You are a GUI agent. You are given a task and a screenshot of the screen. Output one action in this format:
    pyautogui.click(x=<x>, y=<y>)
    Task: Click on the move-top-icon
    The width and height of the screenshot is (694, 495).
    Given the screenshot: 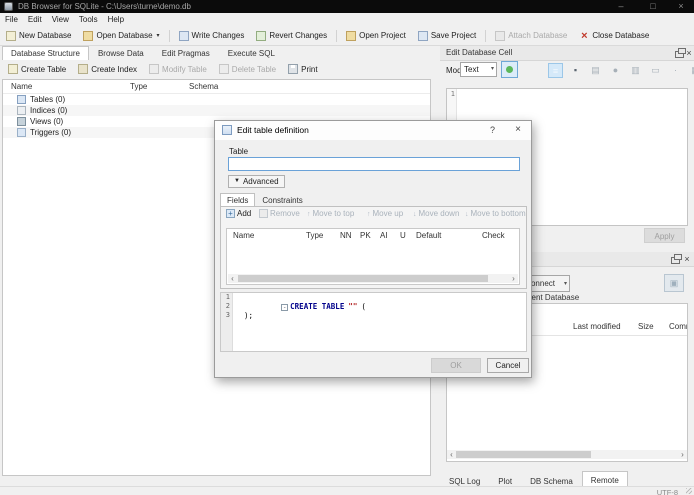 What is the action you would take?
    pyautogui.click(x=309, y=213)
    